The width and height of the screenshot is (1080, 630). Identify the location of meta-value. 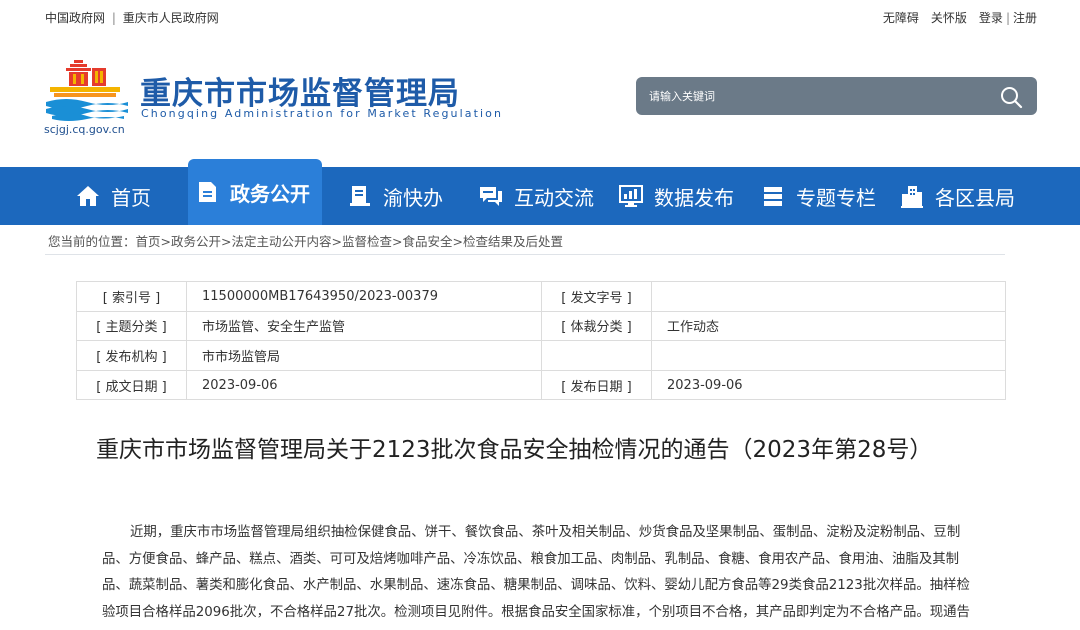
(828, 296).